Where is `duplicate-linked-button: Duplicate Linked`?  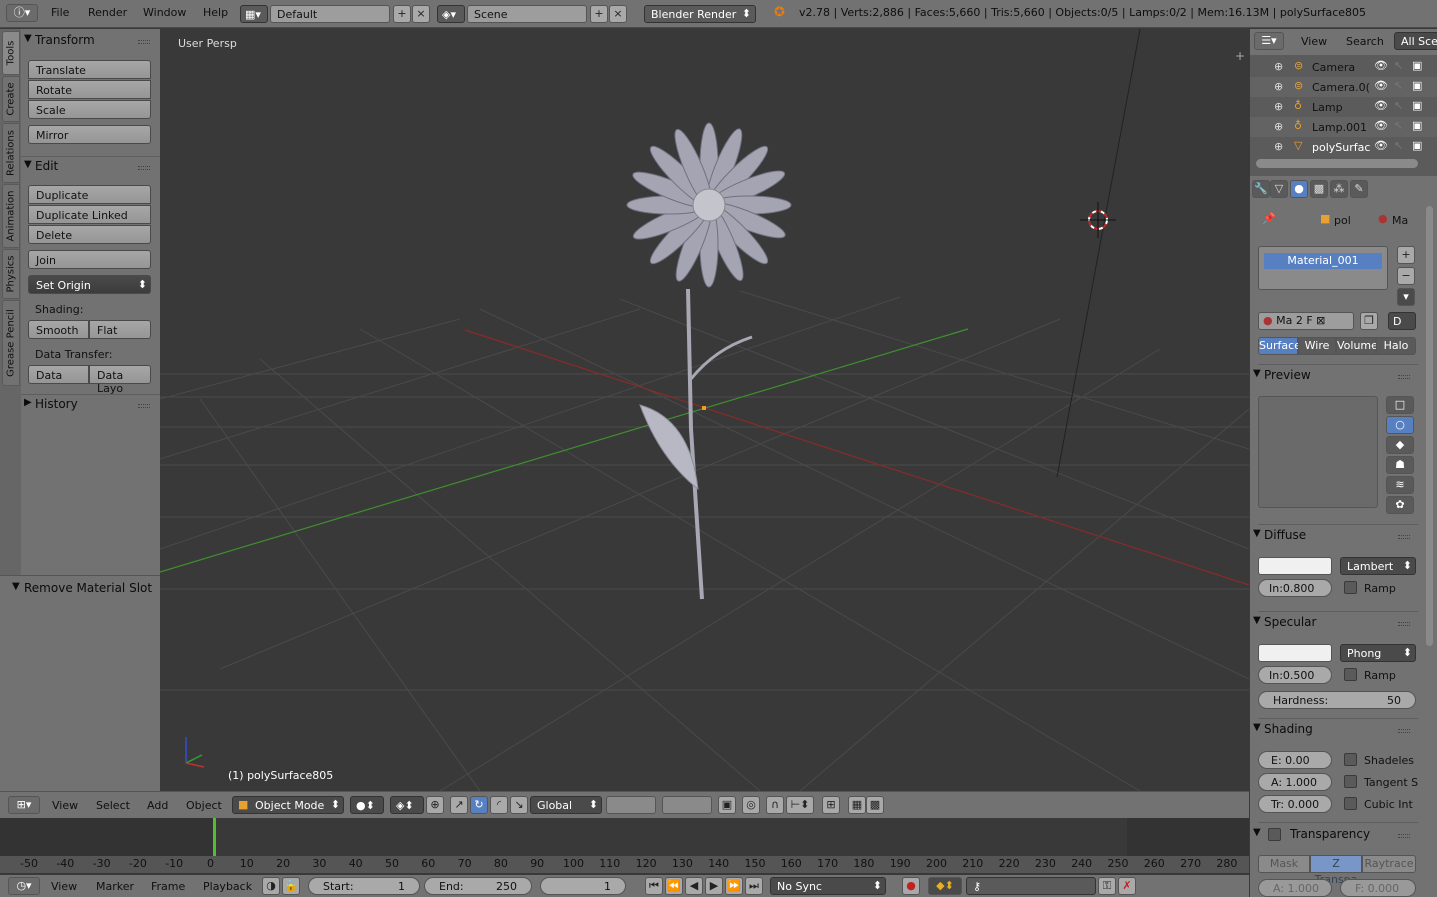
duplicate-linked-button: Duplicate Linked is located at coordinates (89, 214).